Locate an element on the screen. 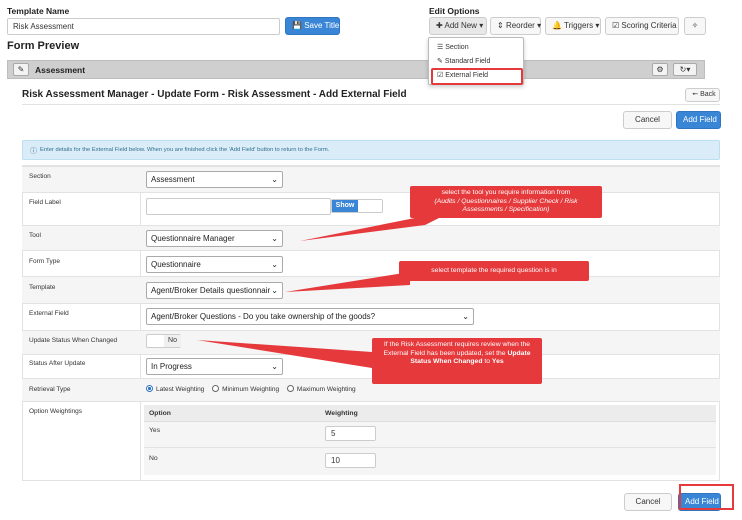 This screenshot has width=742, height=520. weightings-col-weighting: Weighting is located at coordinates (341, 413).